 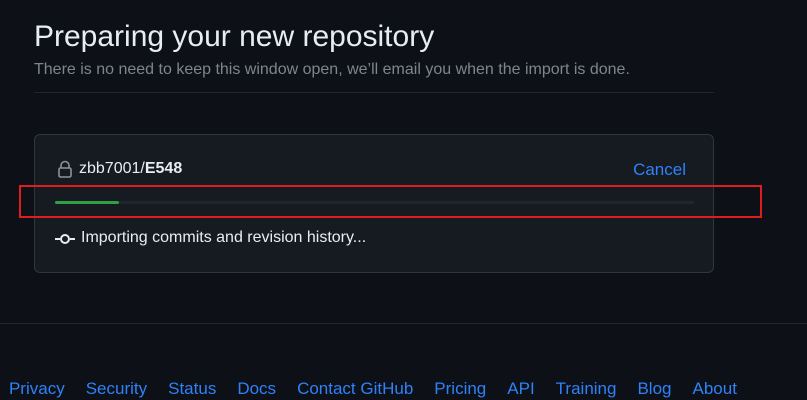 I want to click on lock-icon, so click(x=65, y=169).